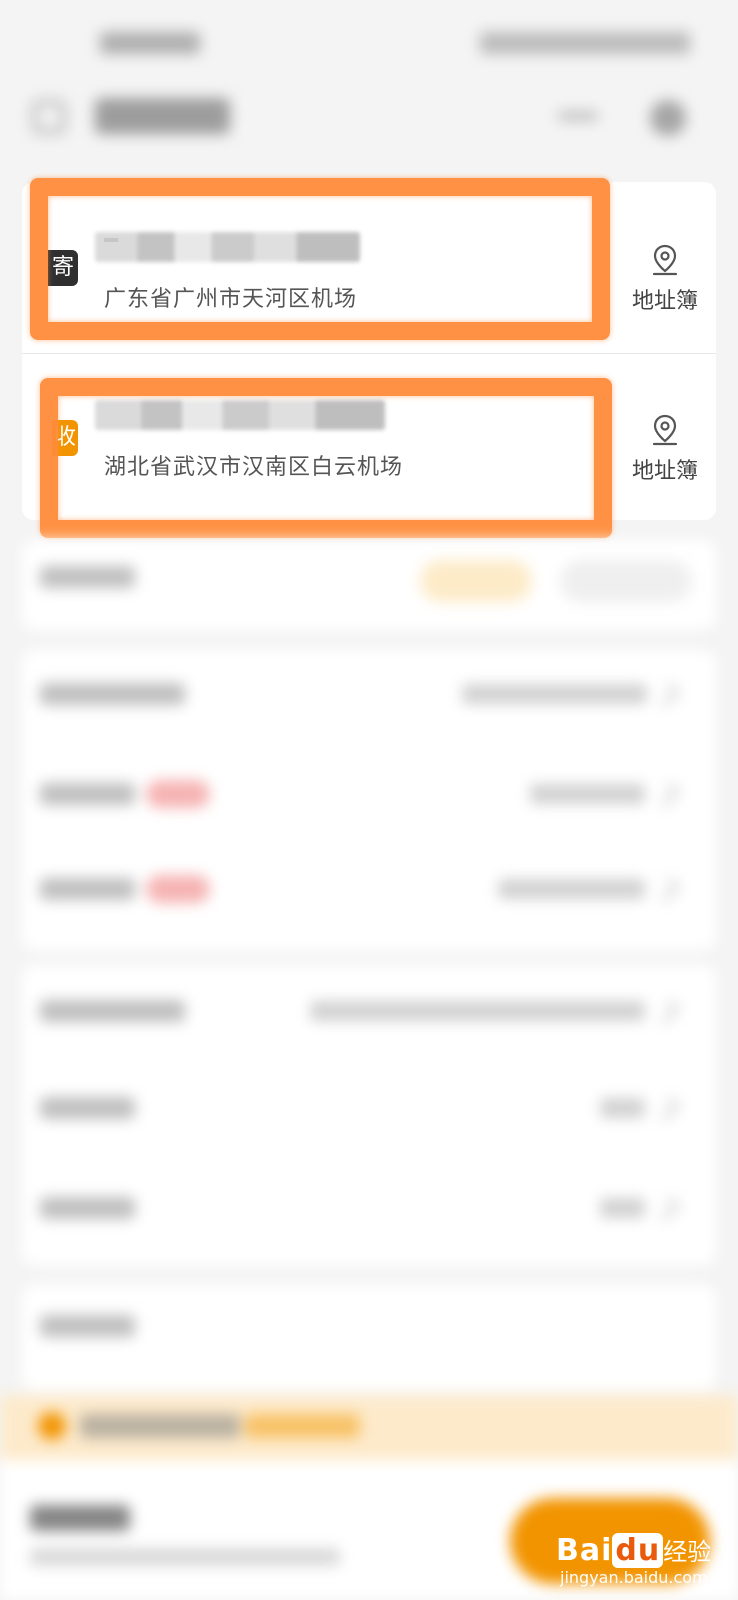  I want to click on watermark-logo-cn: 经验, so click(687, 1552).